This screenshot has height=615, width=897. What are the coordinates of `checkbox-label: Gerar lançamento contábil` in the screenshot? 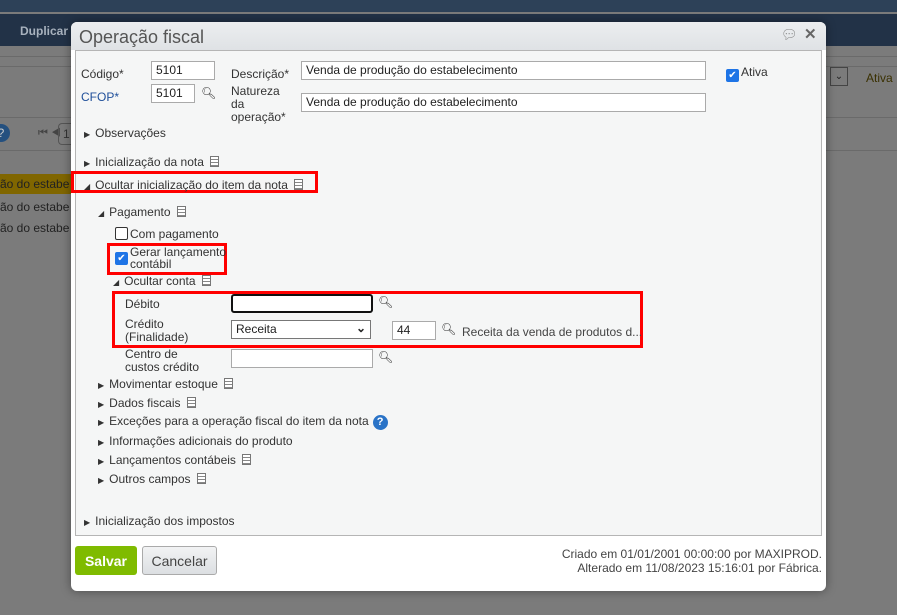 It's located at (178, 258).